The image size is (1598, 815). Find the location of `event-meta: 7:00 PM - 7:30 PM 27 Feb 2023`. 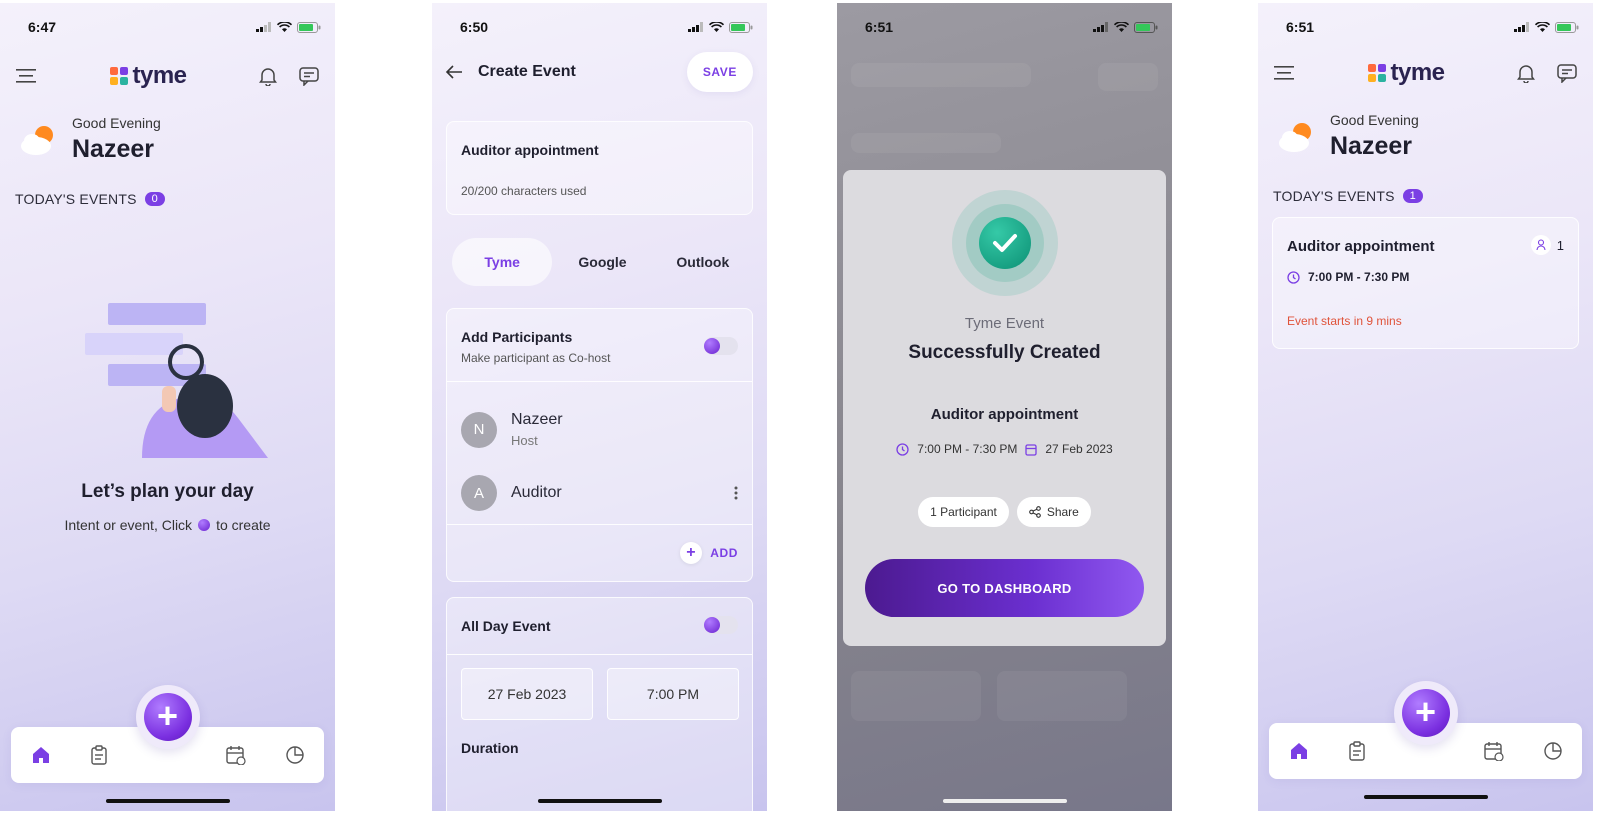

event-meta: 7:00 PM - 7:30 PM 27 Feb 2023 is located at coordinates (1004, 449).